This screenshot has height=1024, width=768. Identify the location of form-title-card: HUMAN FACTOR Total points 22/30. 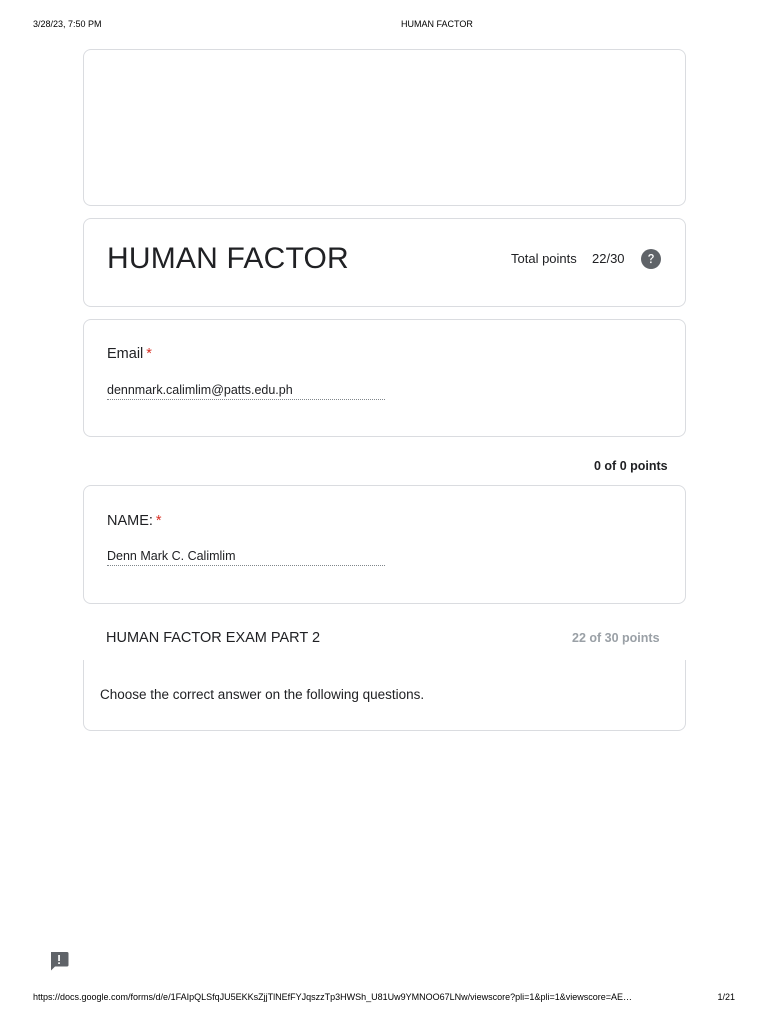
(384, 262).